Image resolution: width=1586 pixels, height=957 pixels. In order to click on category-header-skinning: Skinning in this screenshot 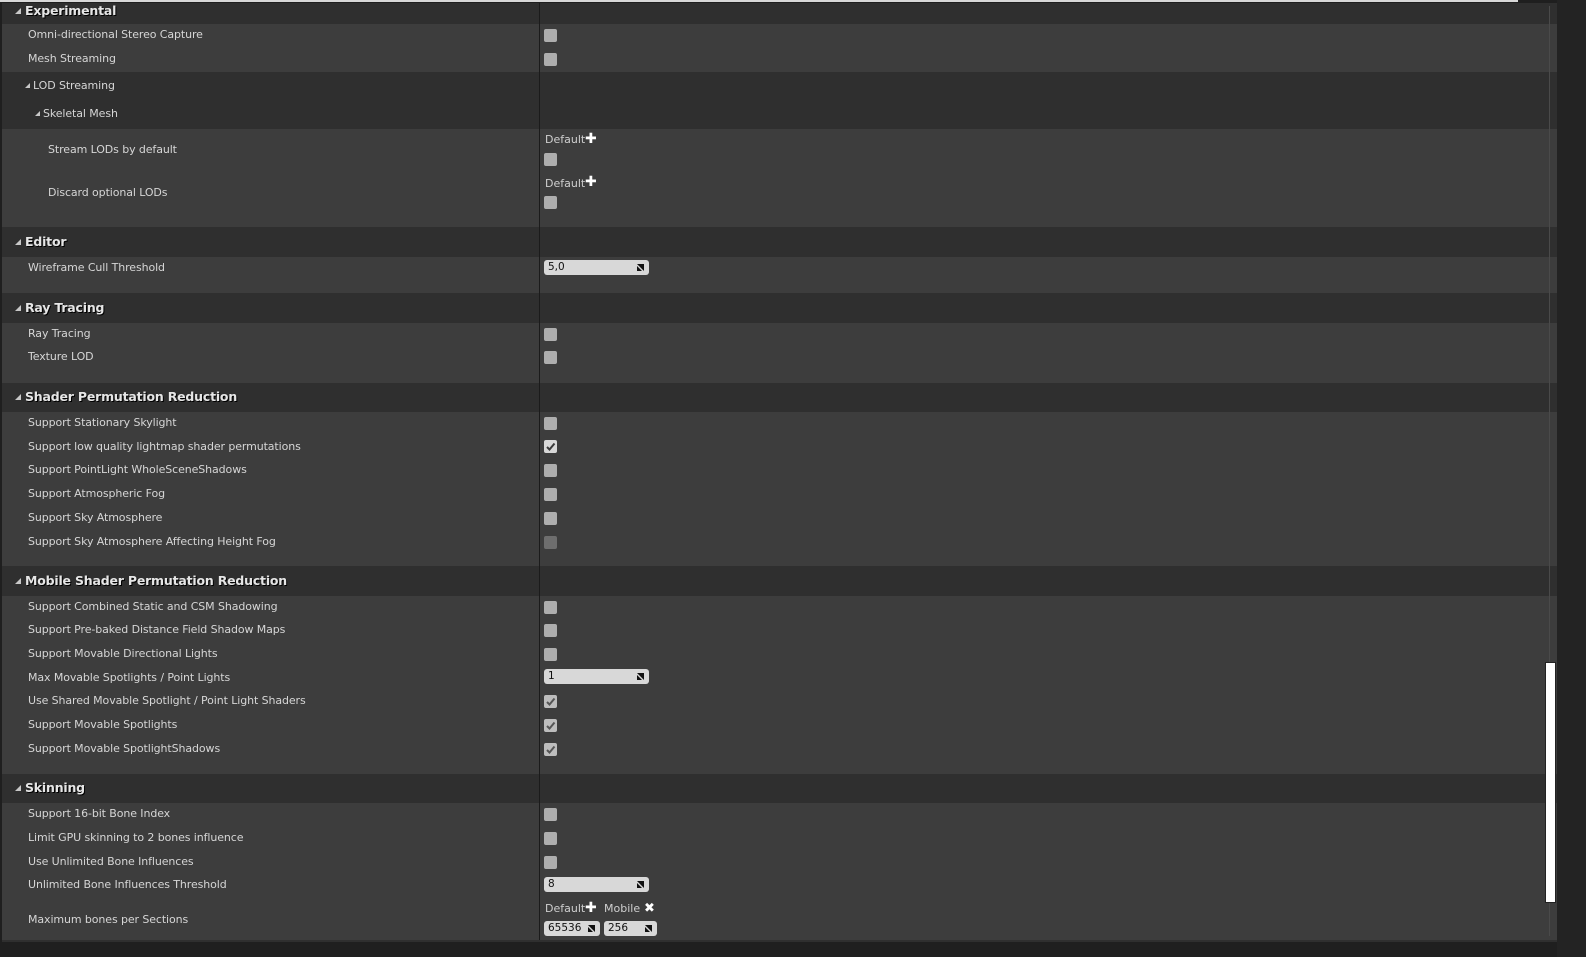, I will do `click(50, 787)`.